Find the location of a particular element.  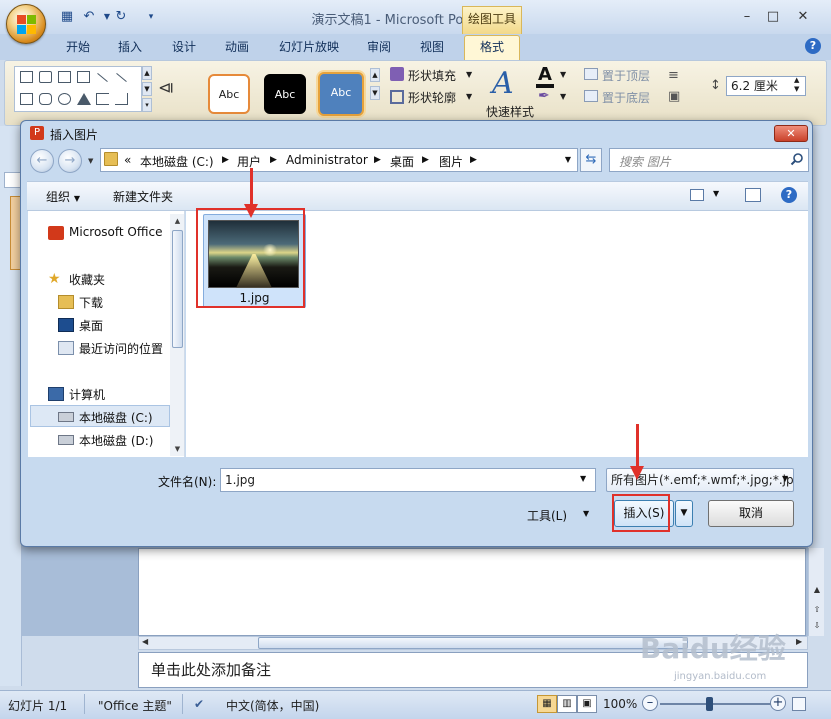

back-button: ← is located at coordinates (42, 161).